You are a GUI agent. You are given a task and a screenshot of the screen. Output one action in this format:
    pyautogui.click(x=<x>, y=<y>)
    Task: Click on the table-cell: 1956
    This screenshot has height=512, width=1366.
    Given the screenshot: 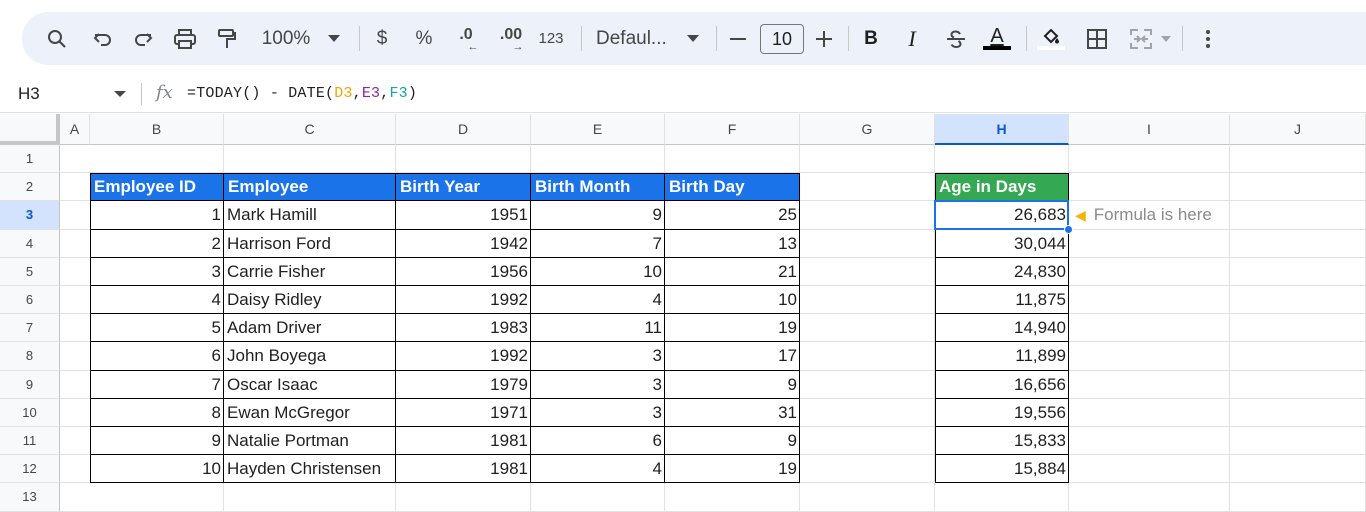 What is the action you would take?
    pyautogui.click(x=463, y=272)
    